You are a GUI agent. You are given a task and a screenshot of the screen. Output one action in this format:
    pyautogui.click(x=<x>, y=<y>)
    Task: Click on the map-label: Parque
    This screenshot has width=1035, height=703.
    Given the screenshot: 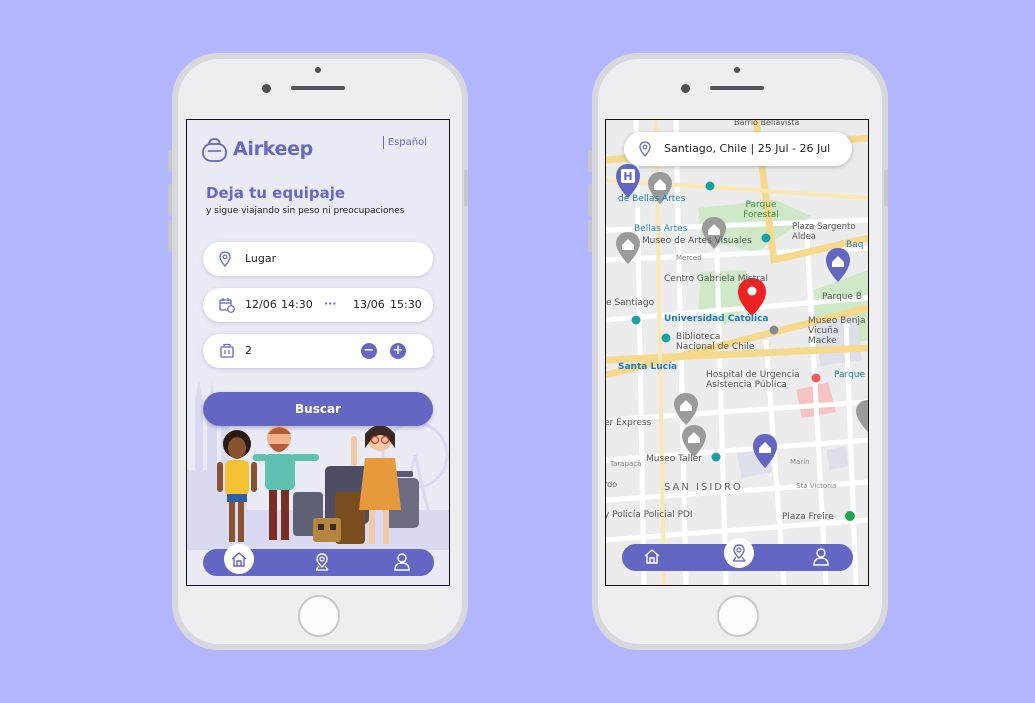 What is the action you would take?
    pyautogui.click(x=850, y=375)
    